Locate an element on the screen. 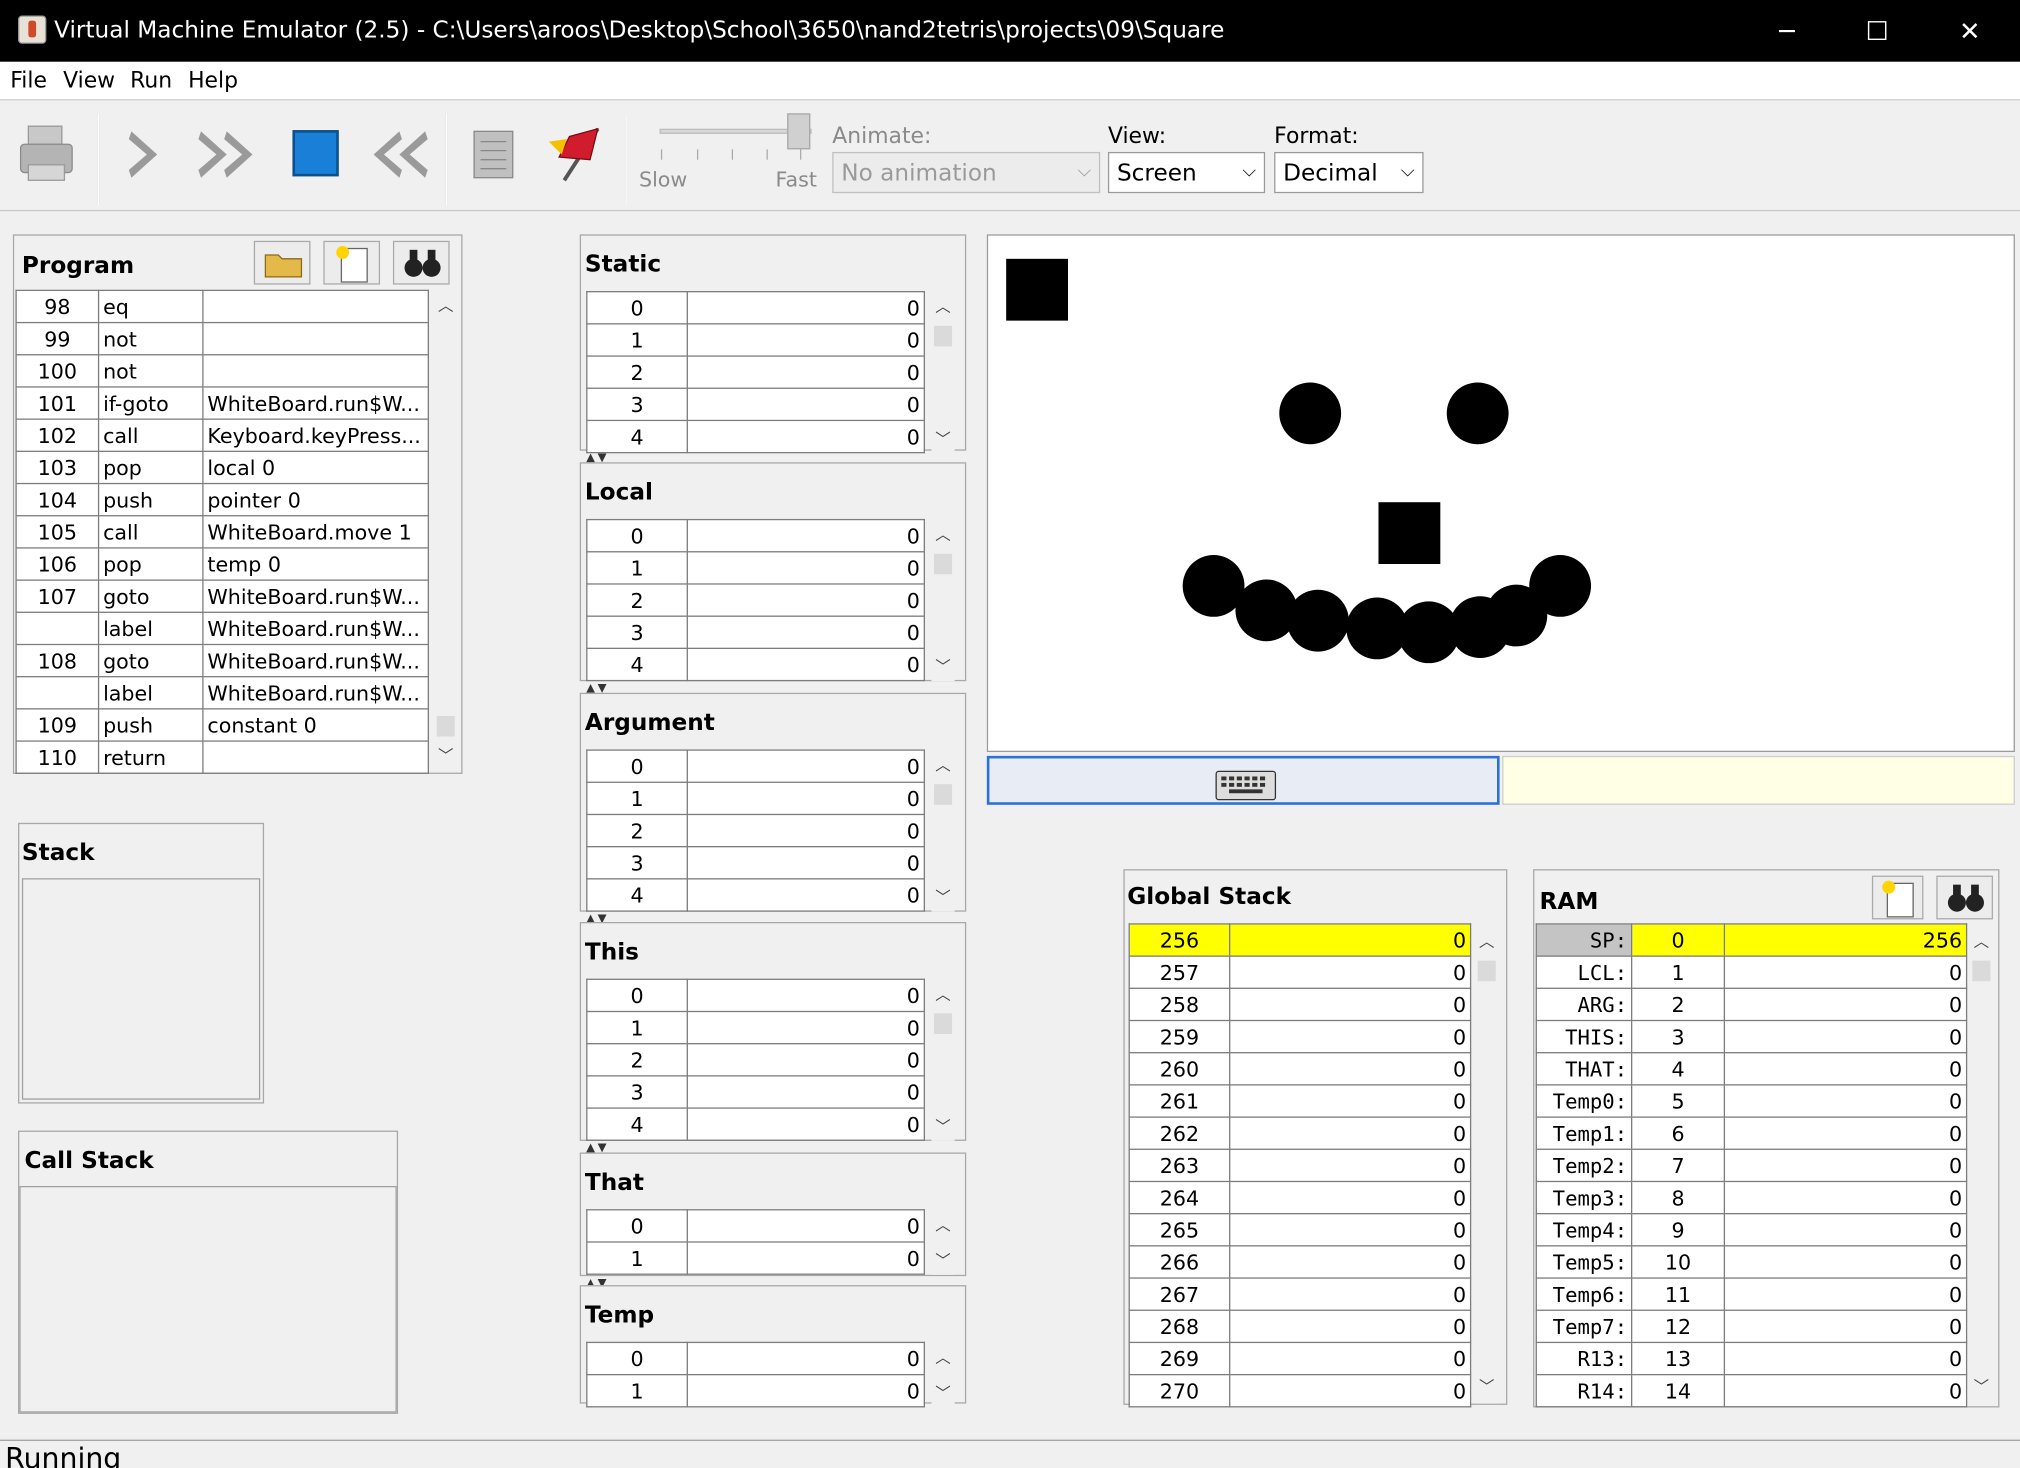  ram-row: Temp6: 11 0 is located at coordinates (1751, 1294).